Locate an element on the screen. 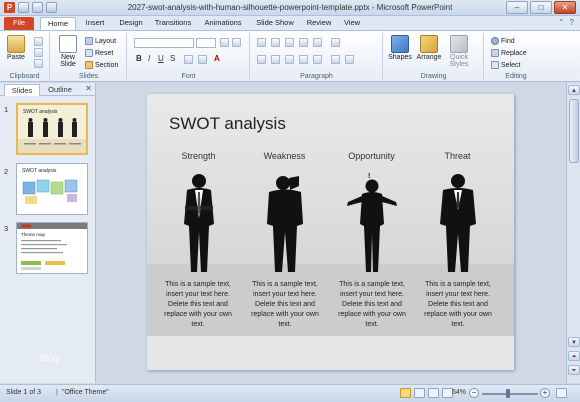  drawing-group: Shapes Arrange Quick Styles Drawing is located at coordinates (434, 57).